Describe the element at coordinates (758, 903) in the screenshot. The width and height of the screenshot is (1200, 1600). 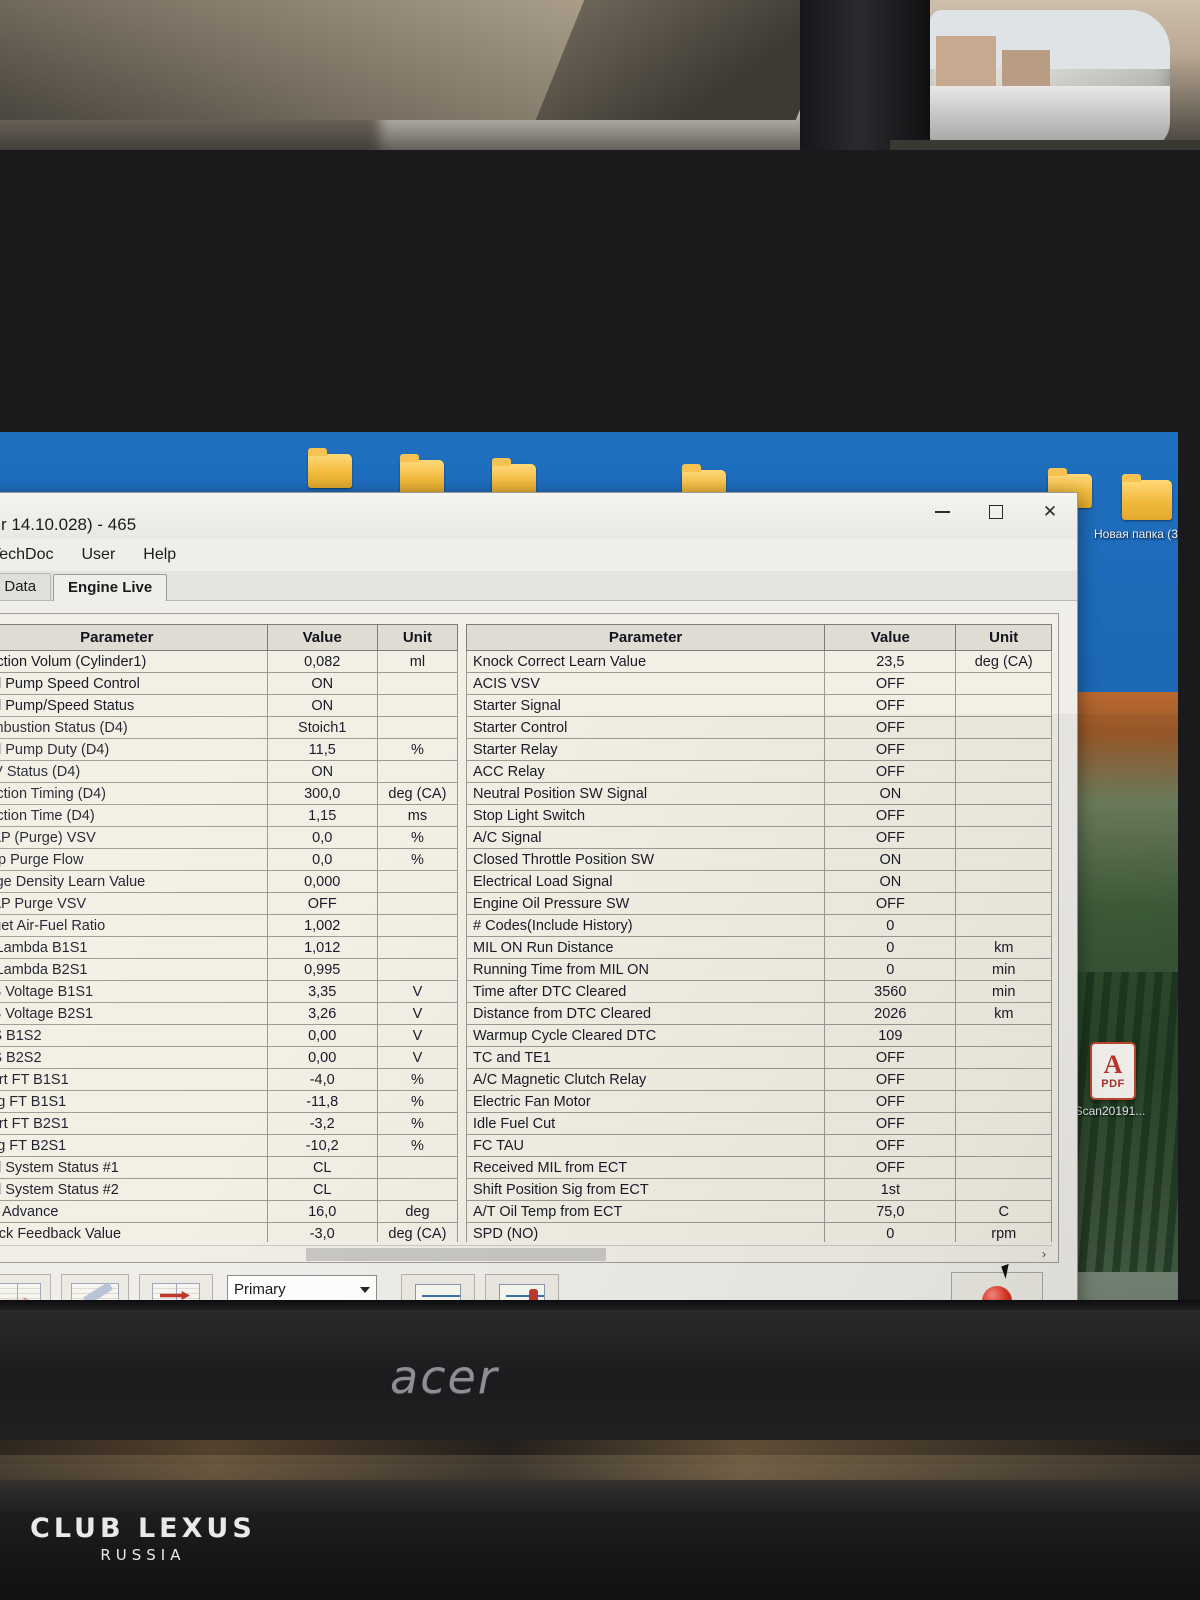
I see `table-row: Engine Oil Pressure SW OFF` at that location.